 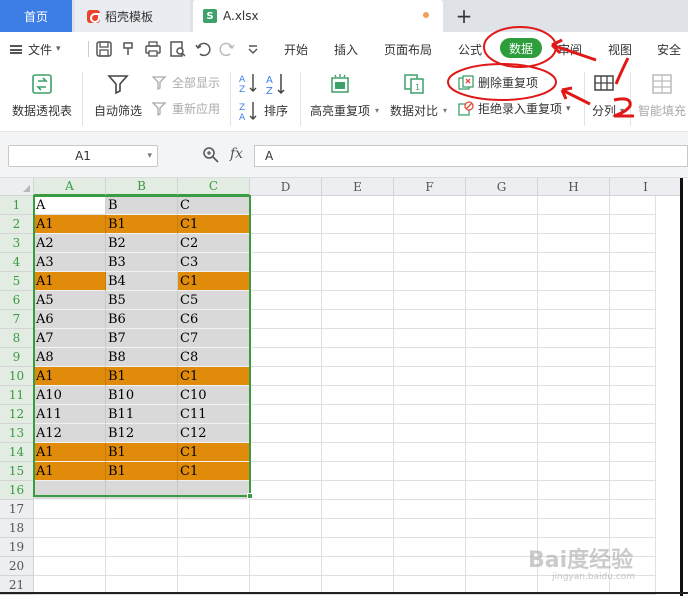 What do you see at coordinates (70, 395) in the screenshot?
I see `cell-a11: A10` at bounding box center [70, 395].